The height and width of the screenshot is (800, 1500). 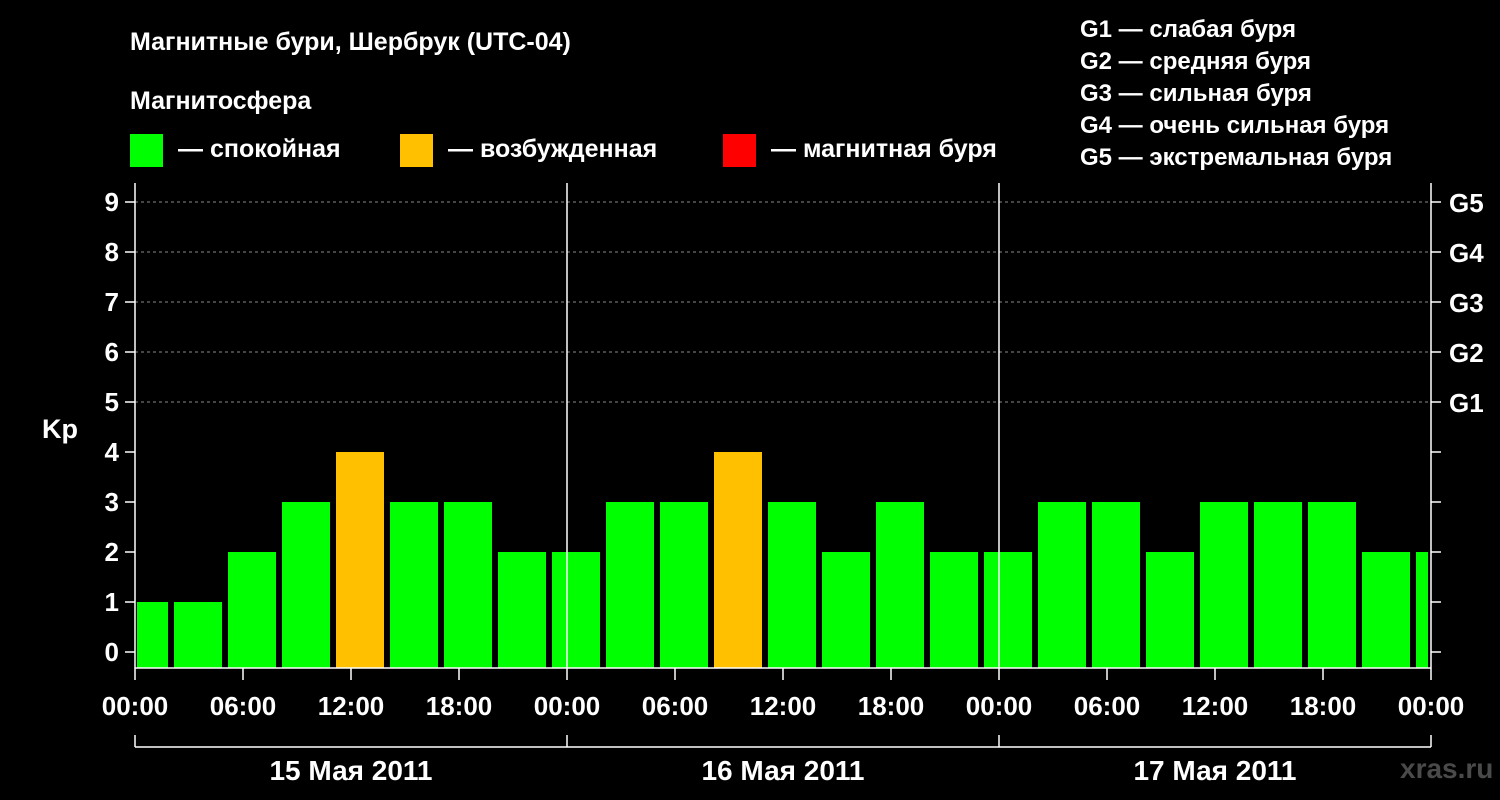 I want to click on right-tick-labels: G1 G2 G3 G4 G5, so click(x=1466, y=303).